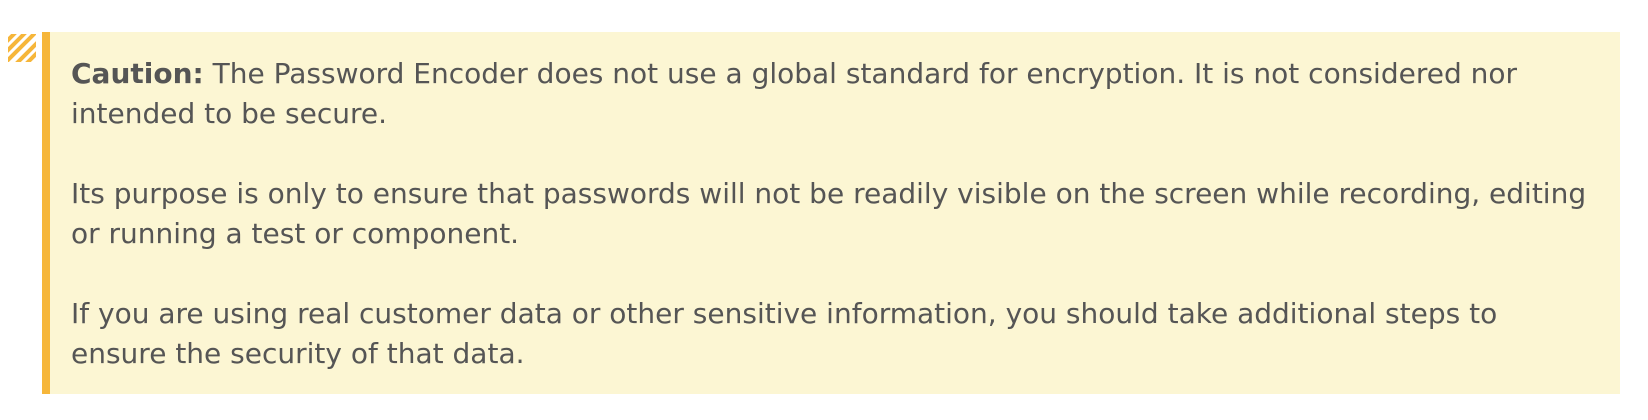  Describe the element at coordinates (22, 48) in the screenshot. I see `caution-stripes-icon` at that location.